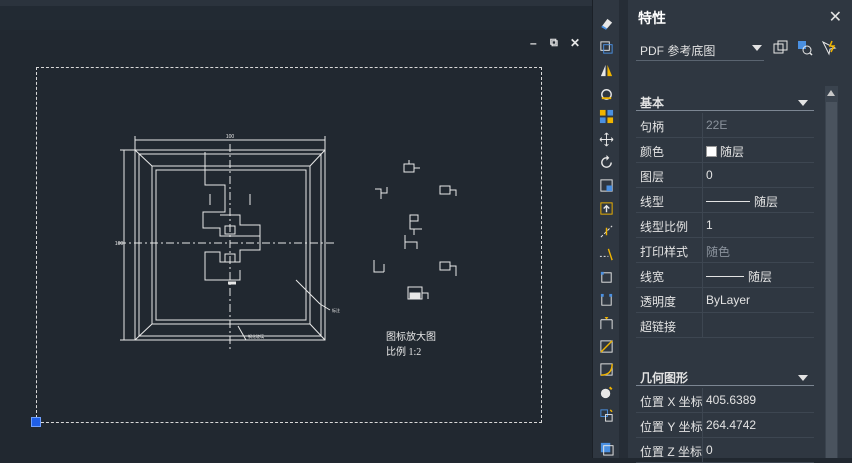 This screenshot has width=852, height=463. I want to click on property-value: 22E, so click(717, 125).